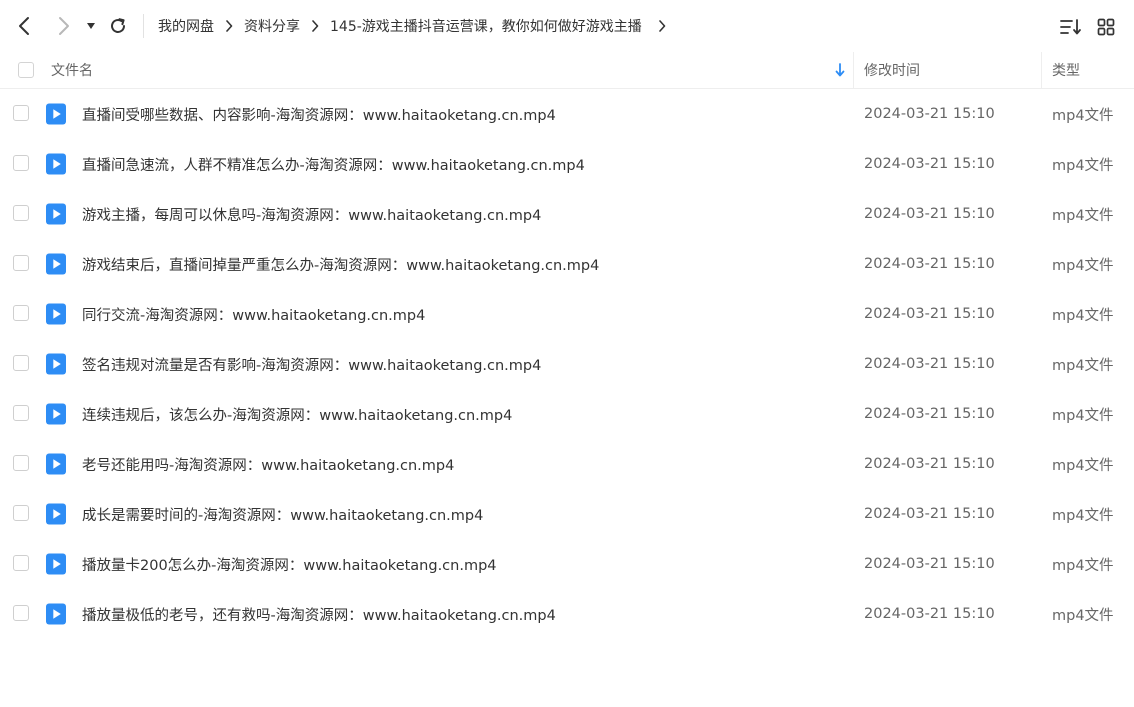 The image size is (1134, 707). I want to click on sort-list-icon, so click(1070, 27).